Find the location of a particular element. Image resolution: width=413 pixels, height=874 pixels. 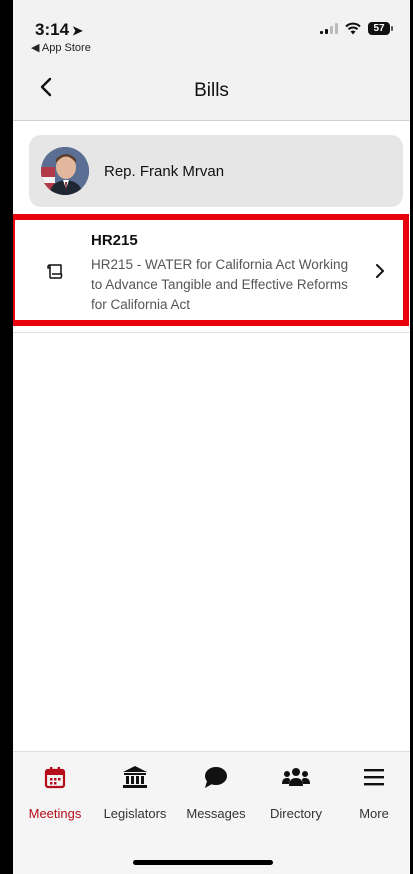

portrait-image is located at coordinates (65, 171).